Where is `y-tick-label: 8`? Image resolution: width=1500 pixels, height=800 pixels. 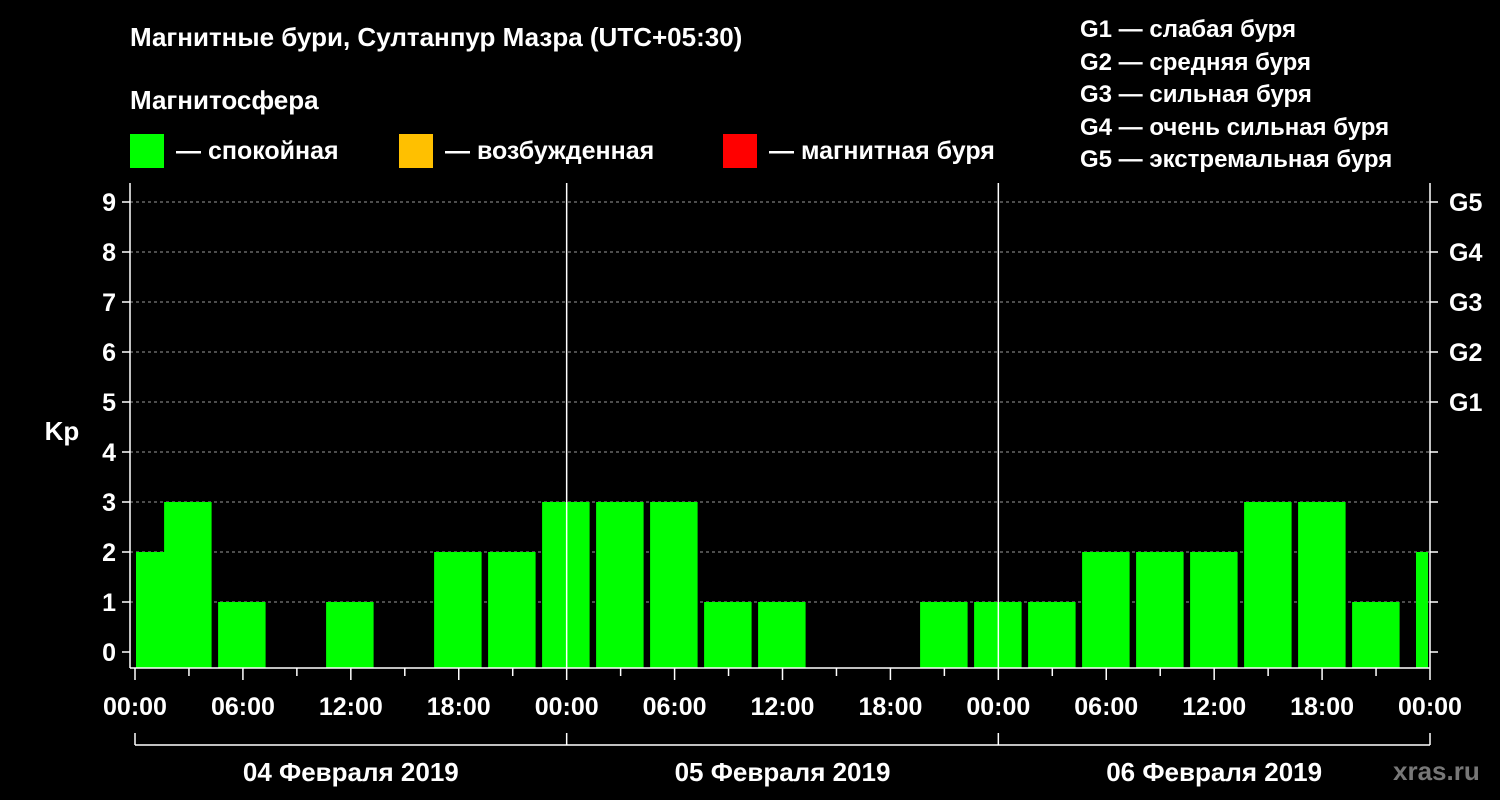
y-tick-label: 8 is located at coordinates (109, 253).